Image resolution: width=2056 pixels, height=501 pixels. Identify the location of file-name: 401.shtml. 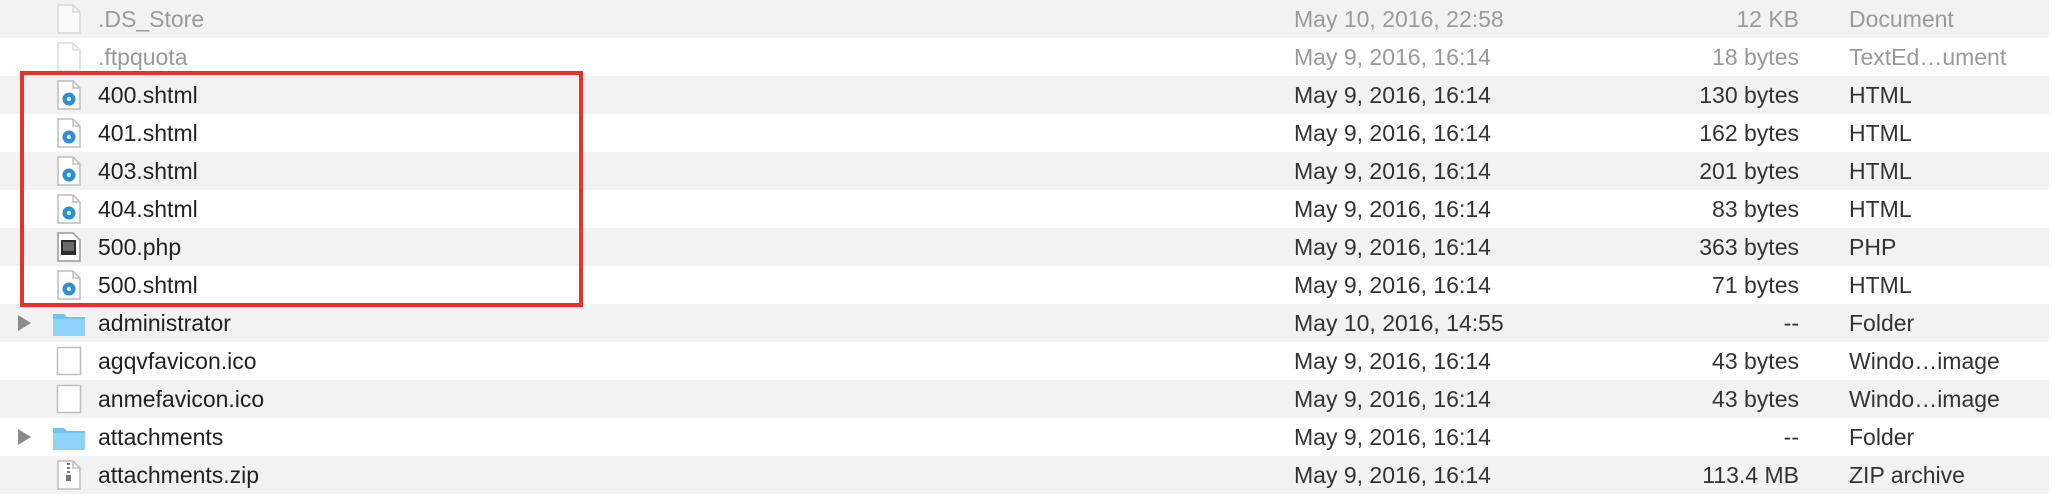
(148, 133).